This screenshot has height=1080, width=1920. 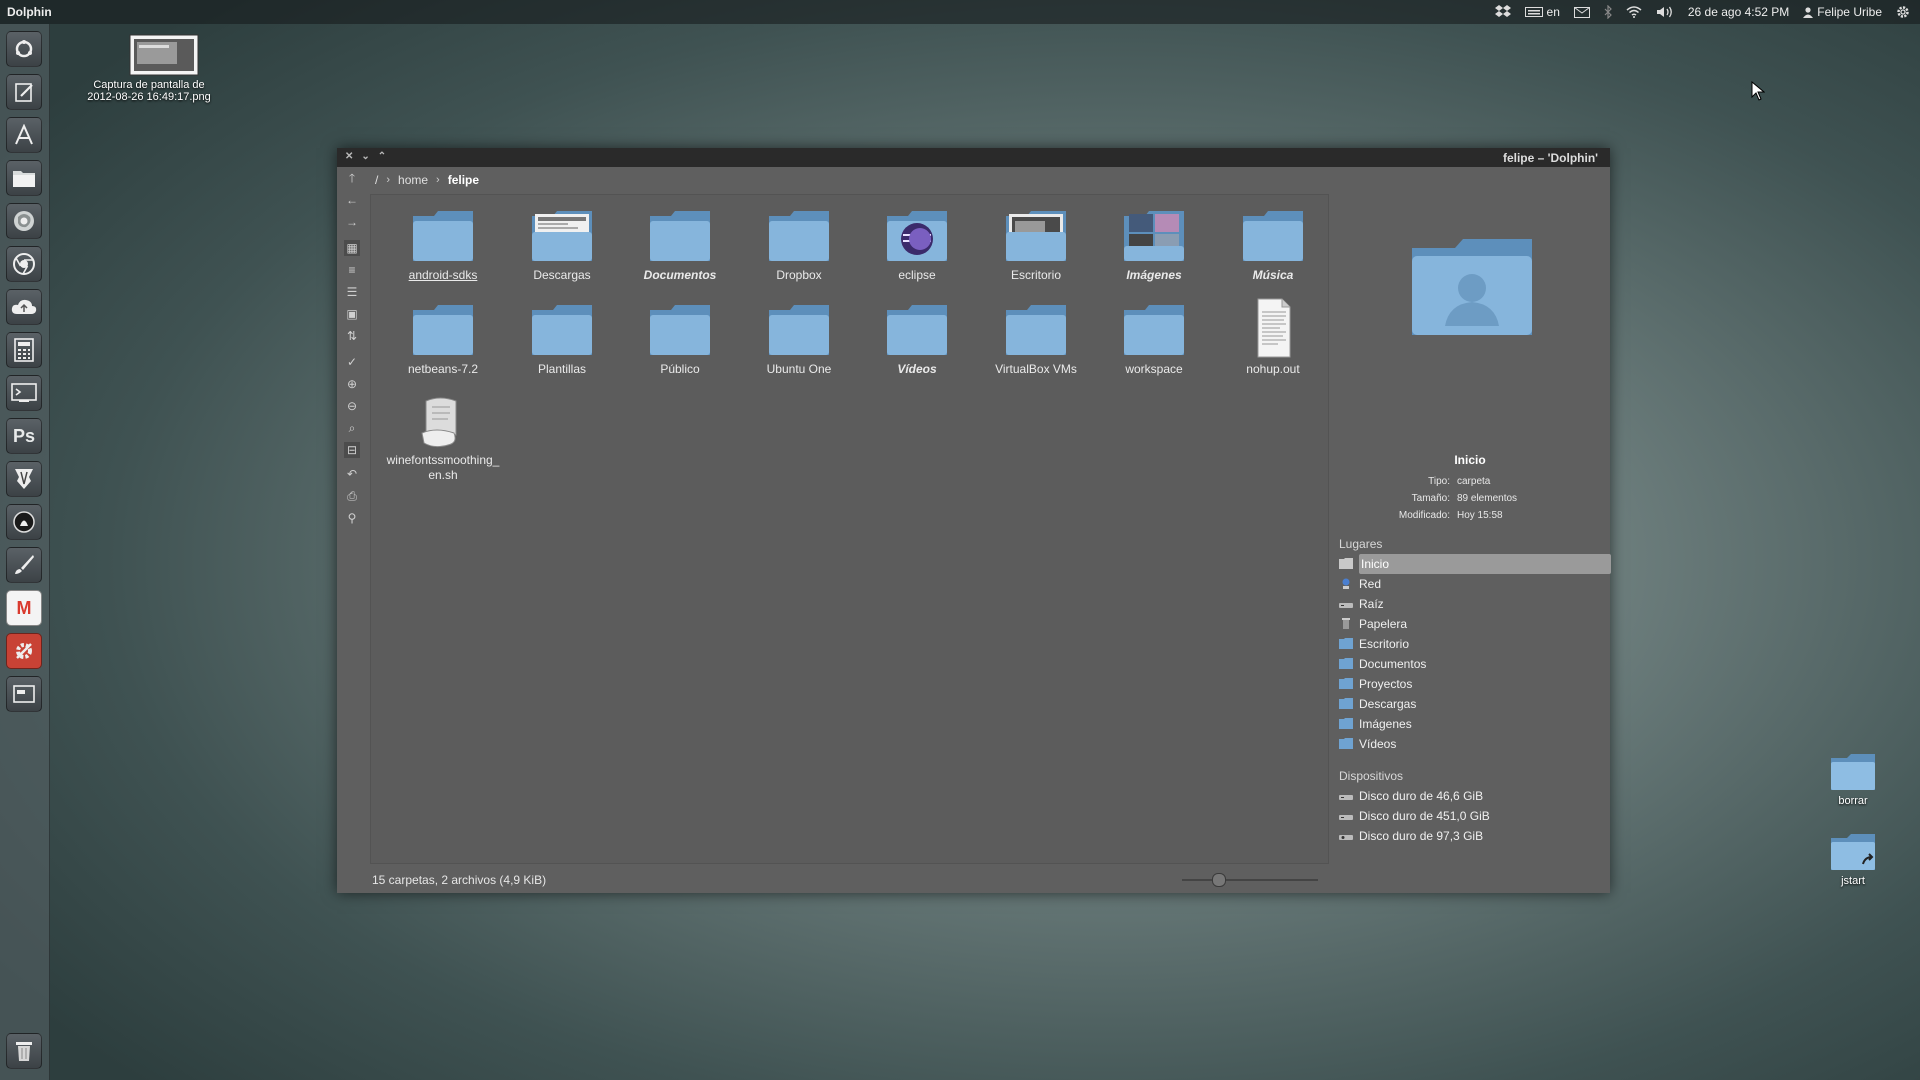 I want to click on status-text: 15 carpetas, 2 archivos (4,9 KiB), so click(x=459, y=880).